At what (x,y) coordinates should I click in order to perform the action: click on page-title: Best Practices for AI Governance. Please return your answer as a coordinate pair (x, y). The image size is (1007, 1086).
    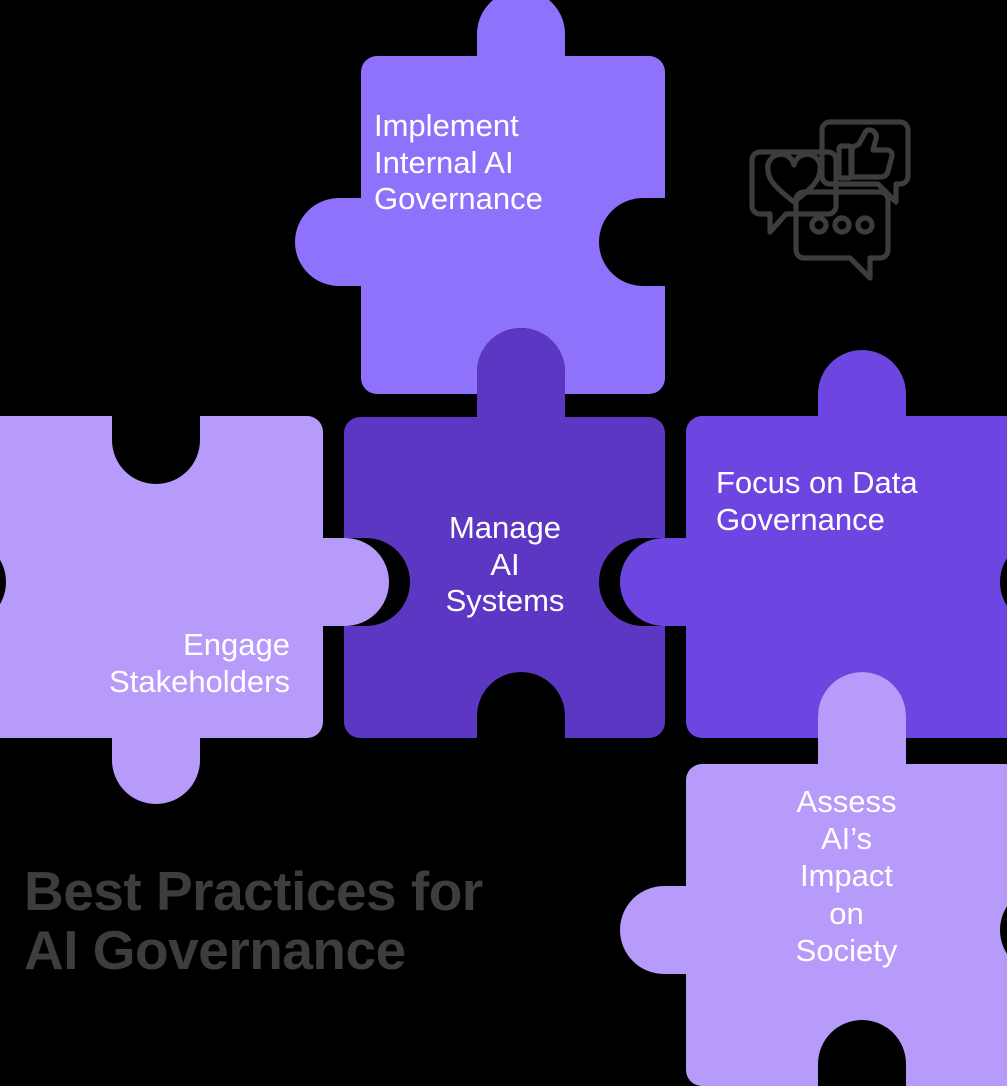
    Looking at the image, I should click on (253, 921).